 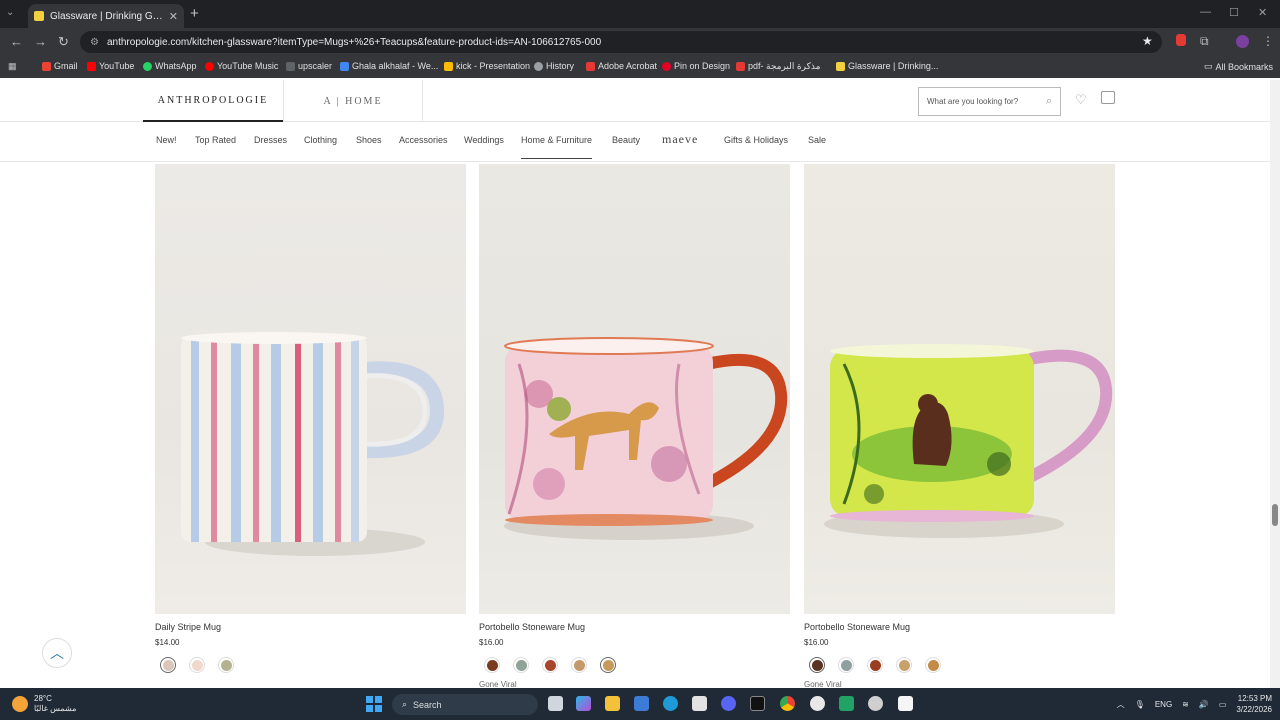 I want to click on acrobat-icon, so click(x=590, y=66).